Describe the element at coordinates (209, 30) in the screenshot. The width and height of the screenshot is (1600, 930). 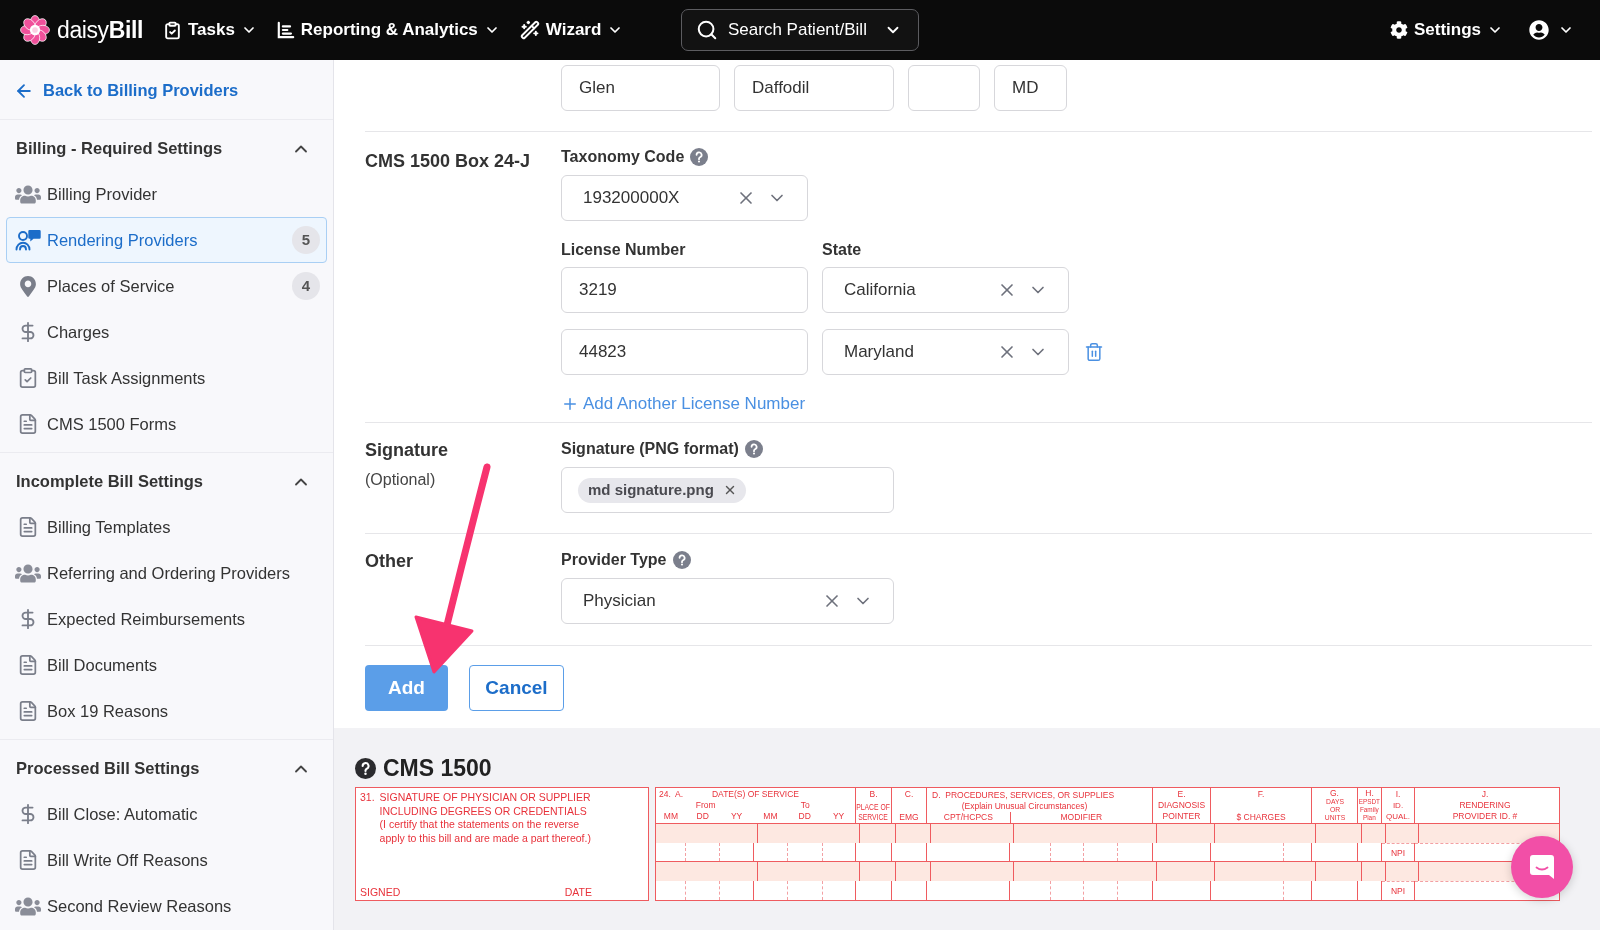
I see `nav-menu-button: Tasks` at that location.